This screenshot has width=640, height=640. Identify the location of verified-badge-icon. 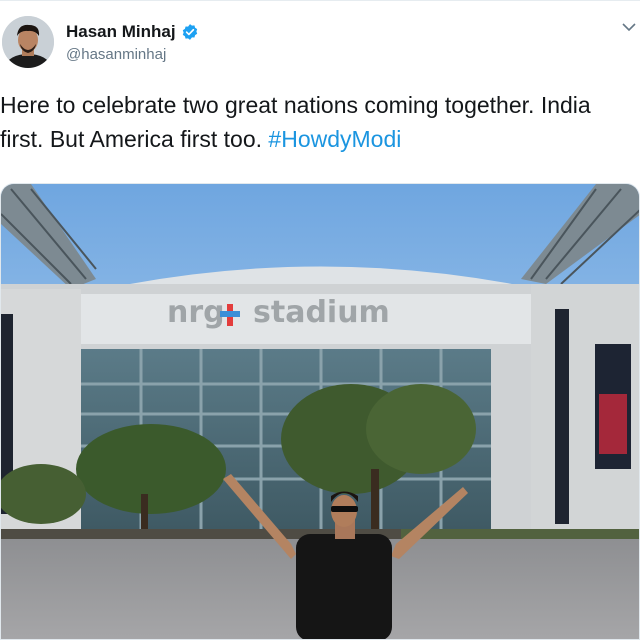
(189, 32).